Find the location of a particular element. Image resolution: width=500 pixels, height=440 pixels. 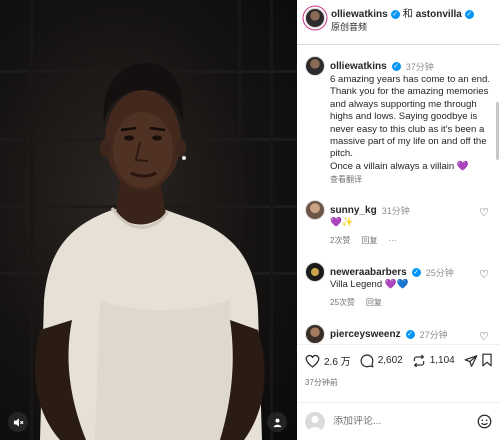

save-button is located at coordinates (487, 362).